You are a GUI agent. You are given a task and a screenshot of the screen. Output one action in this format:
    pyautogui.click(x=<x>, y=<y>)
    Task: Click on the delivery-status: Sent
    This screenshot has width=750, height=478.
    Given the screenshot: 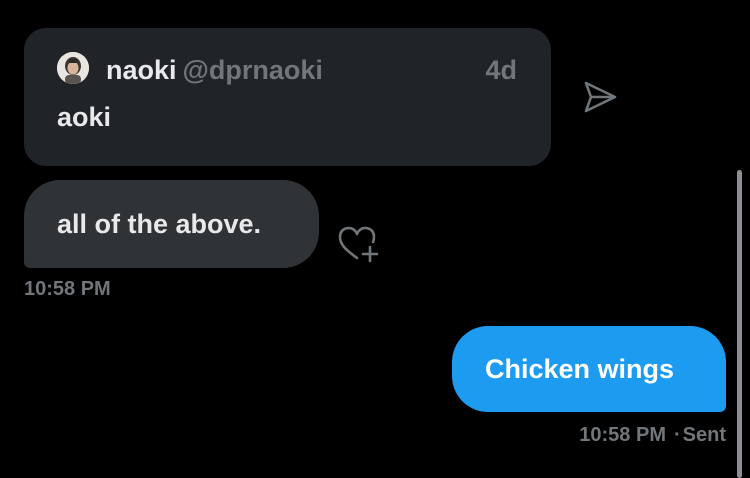 What is the action you would take?
    pyautogui.click(x=704, y=435)
    